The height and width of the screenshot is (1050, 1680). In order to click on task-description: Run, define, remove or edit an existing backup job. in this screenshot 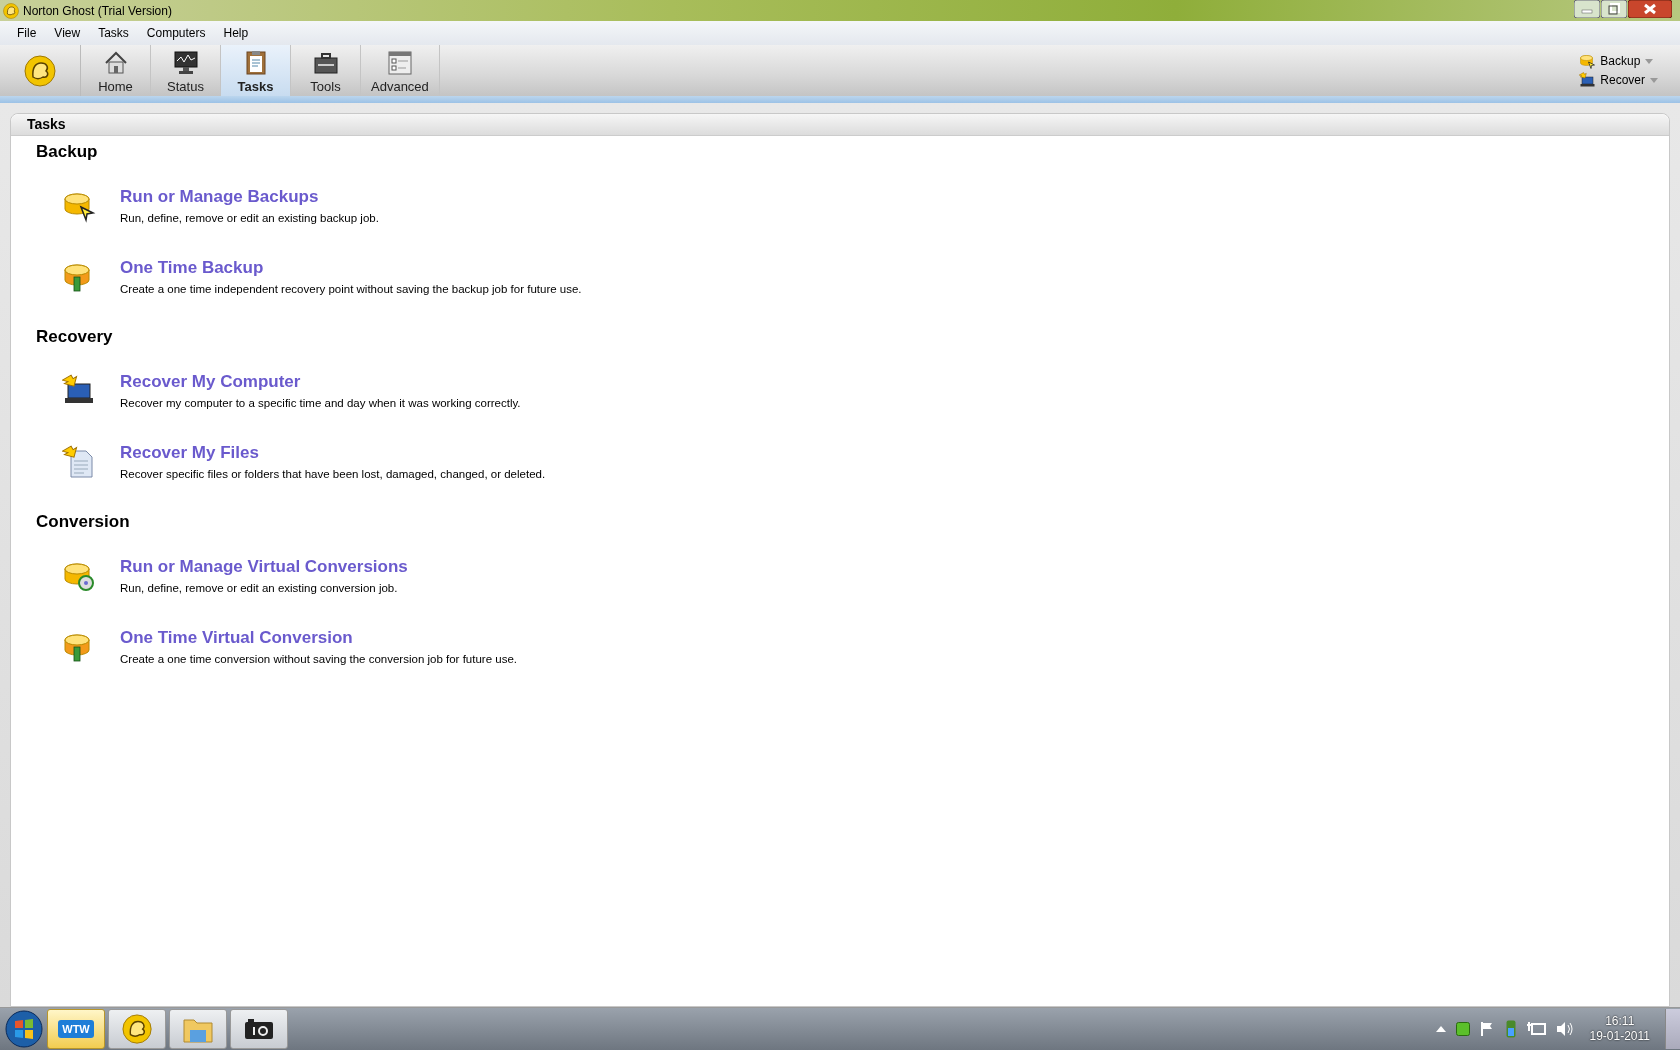, I will do `click(249, 218)`.